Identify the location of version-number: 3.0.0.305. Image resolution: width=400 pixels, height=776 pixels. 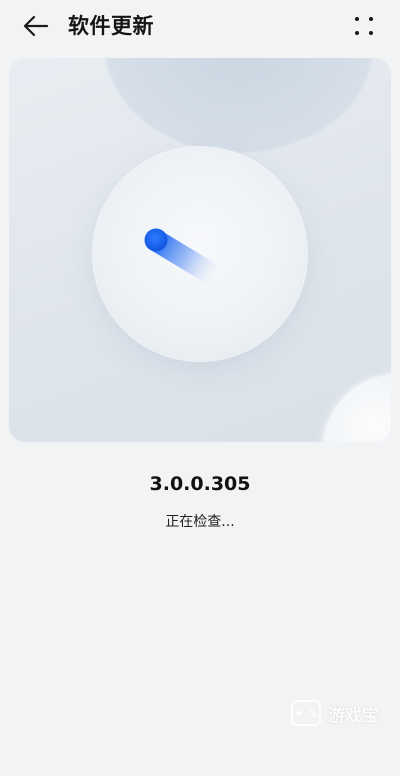
(200, 484).